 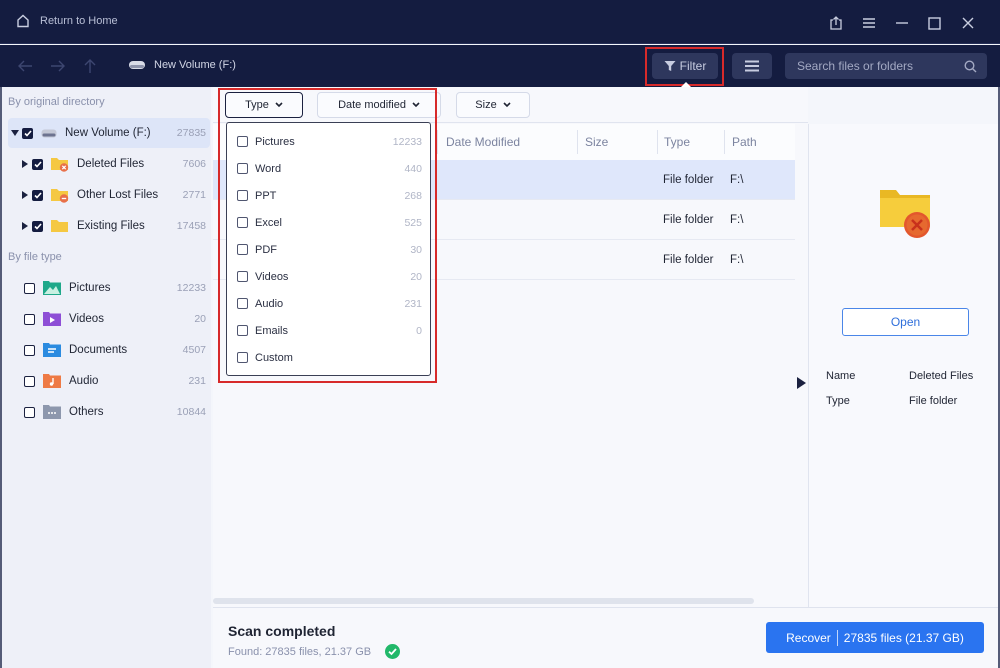 I want to click on type-option-emails: Emails 0, so click(x=328, y=330).